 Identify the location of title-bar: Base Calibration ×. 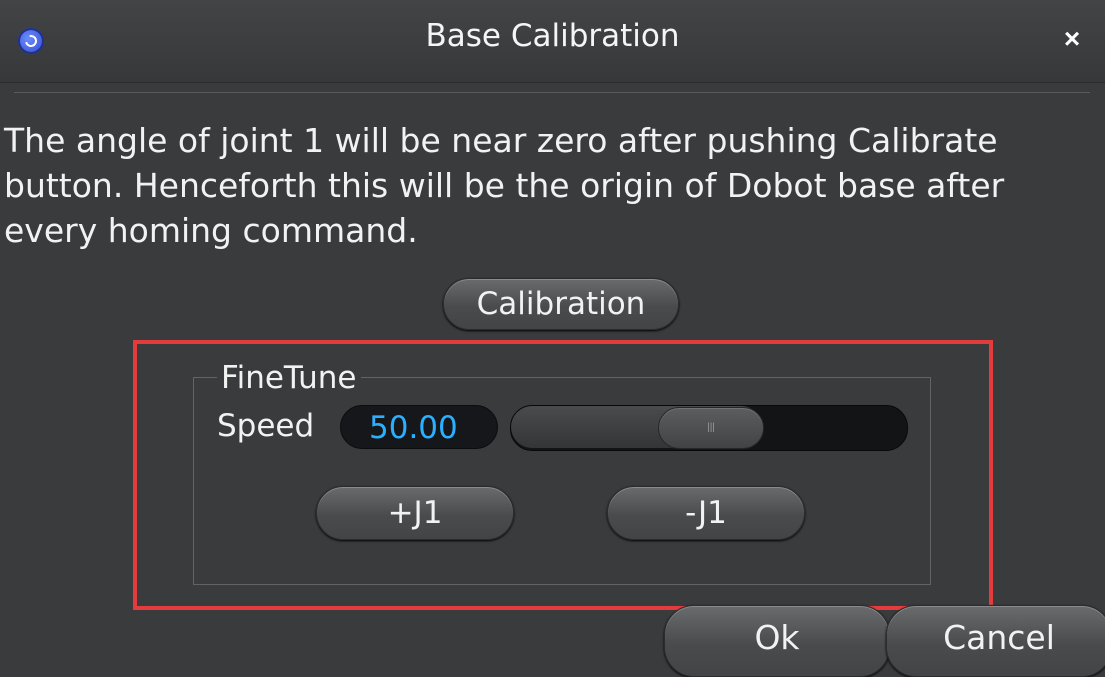
(552, 41).